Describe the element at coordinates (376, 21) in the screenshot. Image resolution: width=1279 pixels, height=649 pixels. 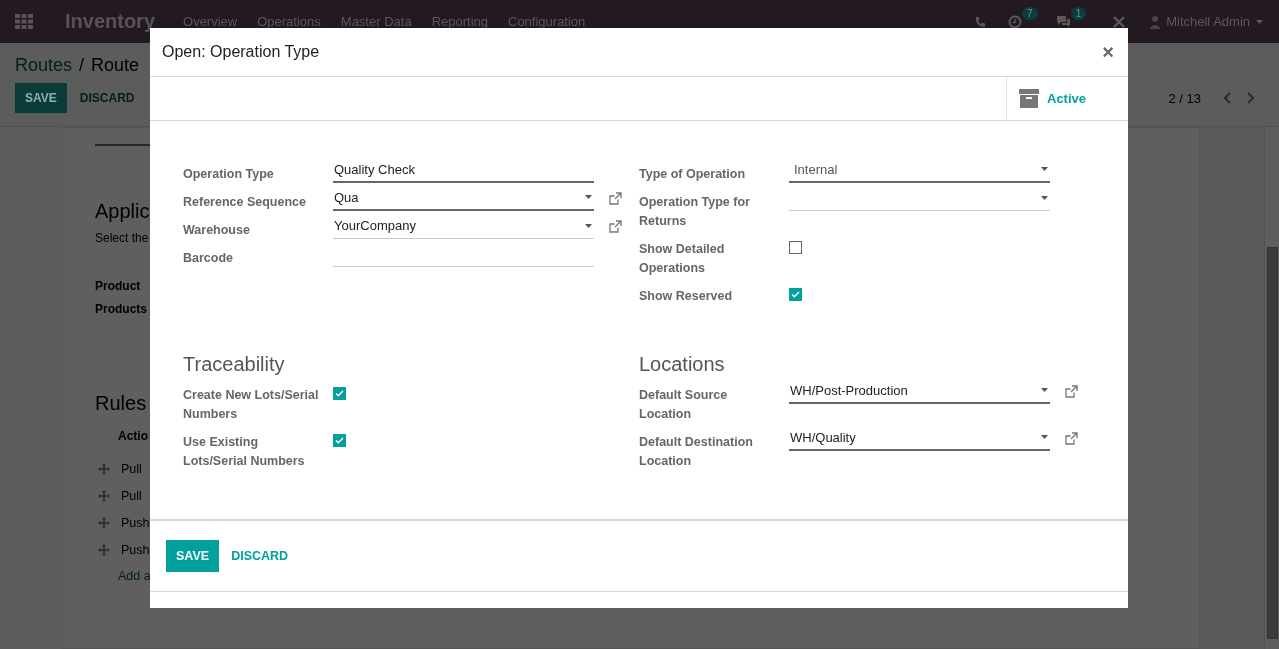
I see `menu-item: Master Data` at that location.